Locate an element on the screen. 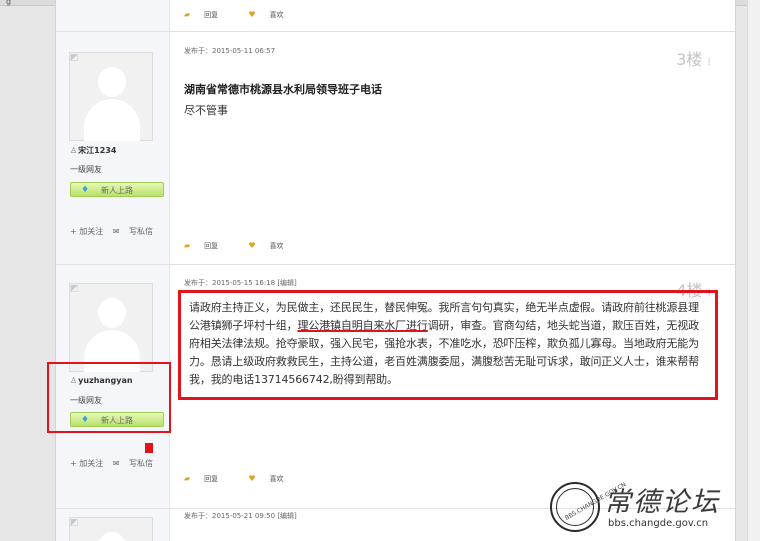 The image size is (760, 541). post-sidebar: ◩ ♙宋江1234 一级网友 ♦ 新人上路 + 加关注 ✉ 写私信 is located at coordinates (113, 148).